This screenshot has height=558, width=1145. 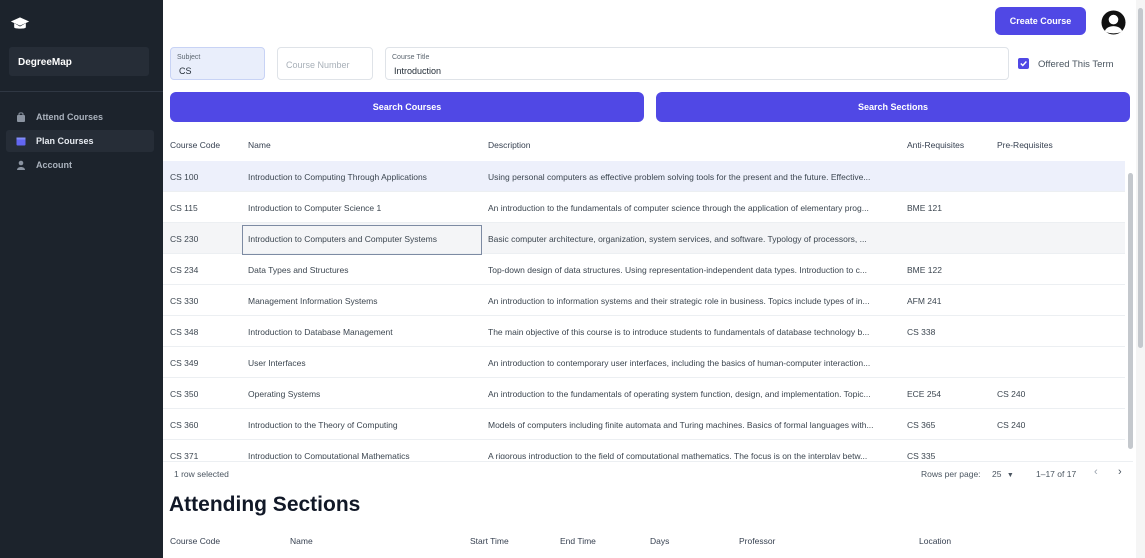 I want to click on next-page-icon: ›, so click(x=1120, y=472).